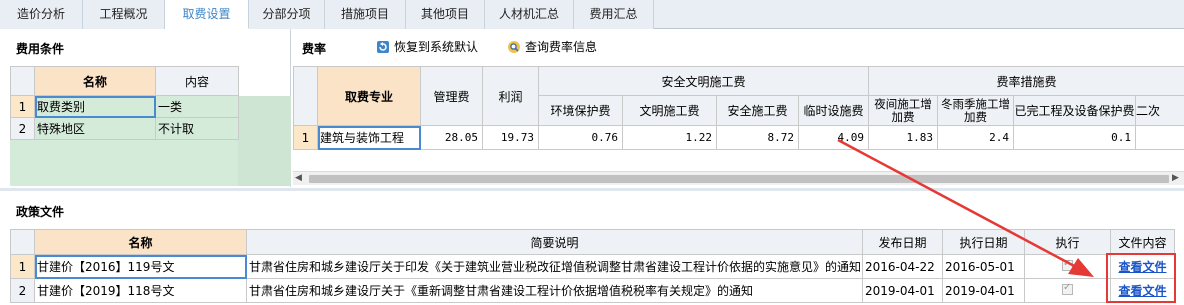 This screenshot has height=305, width=1184. I want to click on annotation-arrow, so click(965, 207).